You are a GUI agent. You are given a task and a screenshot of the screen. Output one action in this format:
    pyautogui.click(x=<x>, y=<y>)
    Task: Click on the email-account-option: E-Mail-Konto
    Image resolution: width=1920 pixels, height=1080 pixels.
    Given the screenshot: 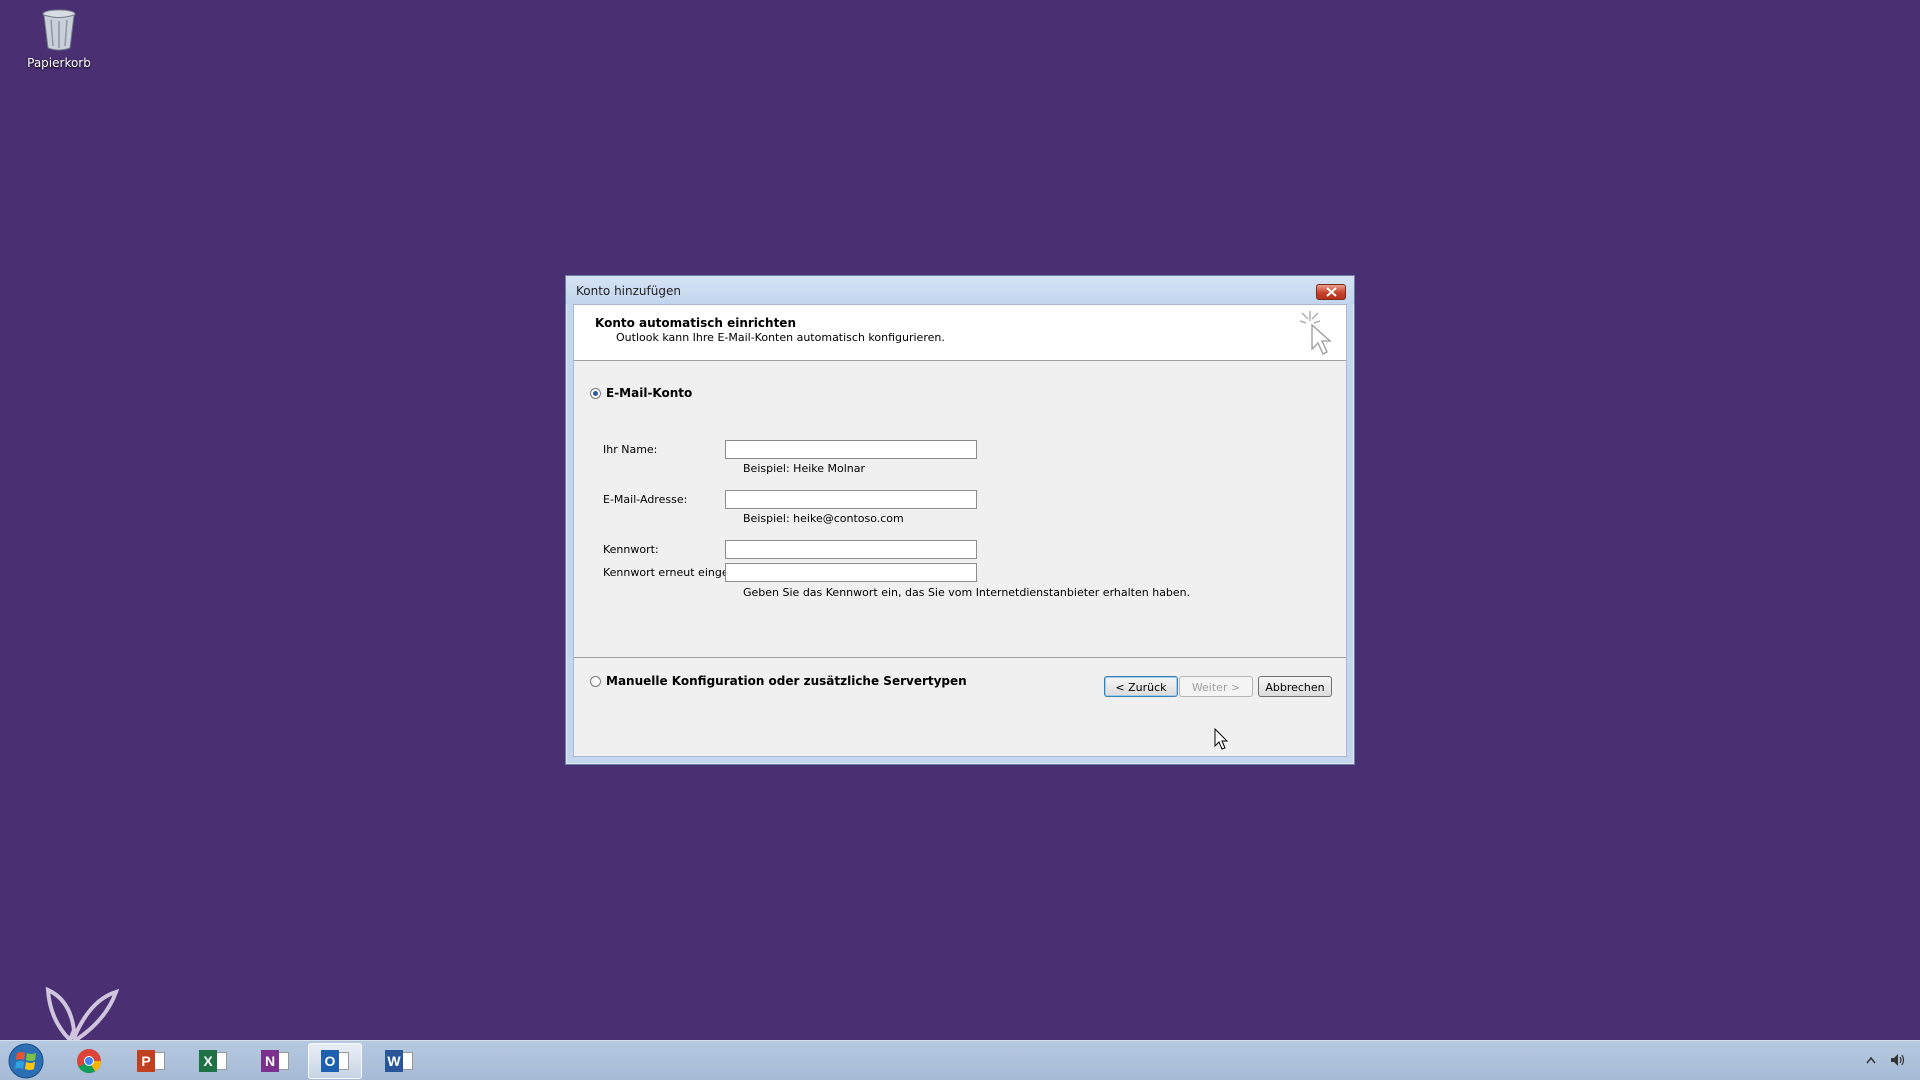 What is the action you would take?
    pyautogui.click(x=641, y=393)
    